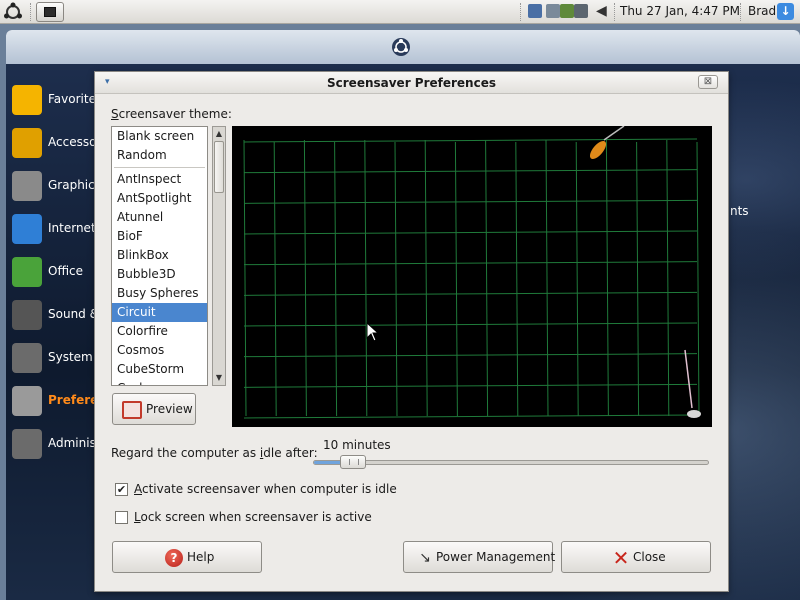 This screenshot has width=800, height=600. Describe the element at coordinates (66, 271) in the screenshot. I see `category-label: Office` at that location.